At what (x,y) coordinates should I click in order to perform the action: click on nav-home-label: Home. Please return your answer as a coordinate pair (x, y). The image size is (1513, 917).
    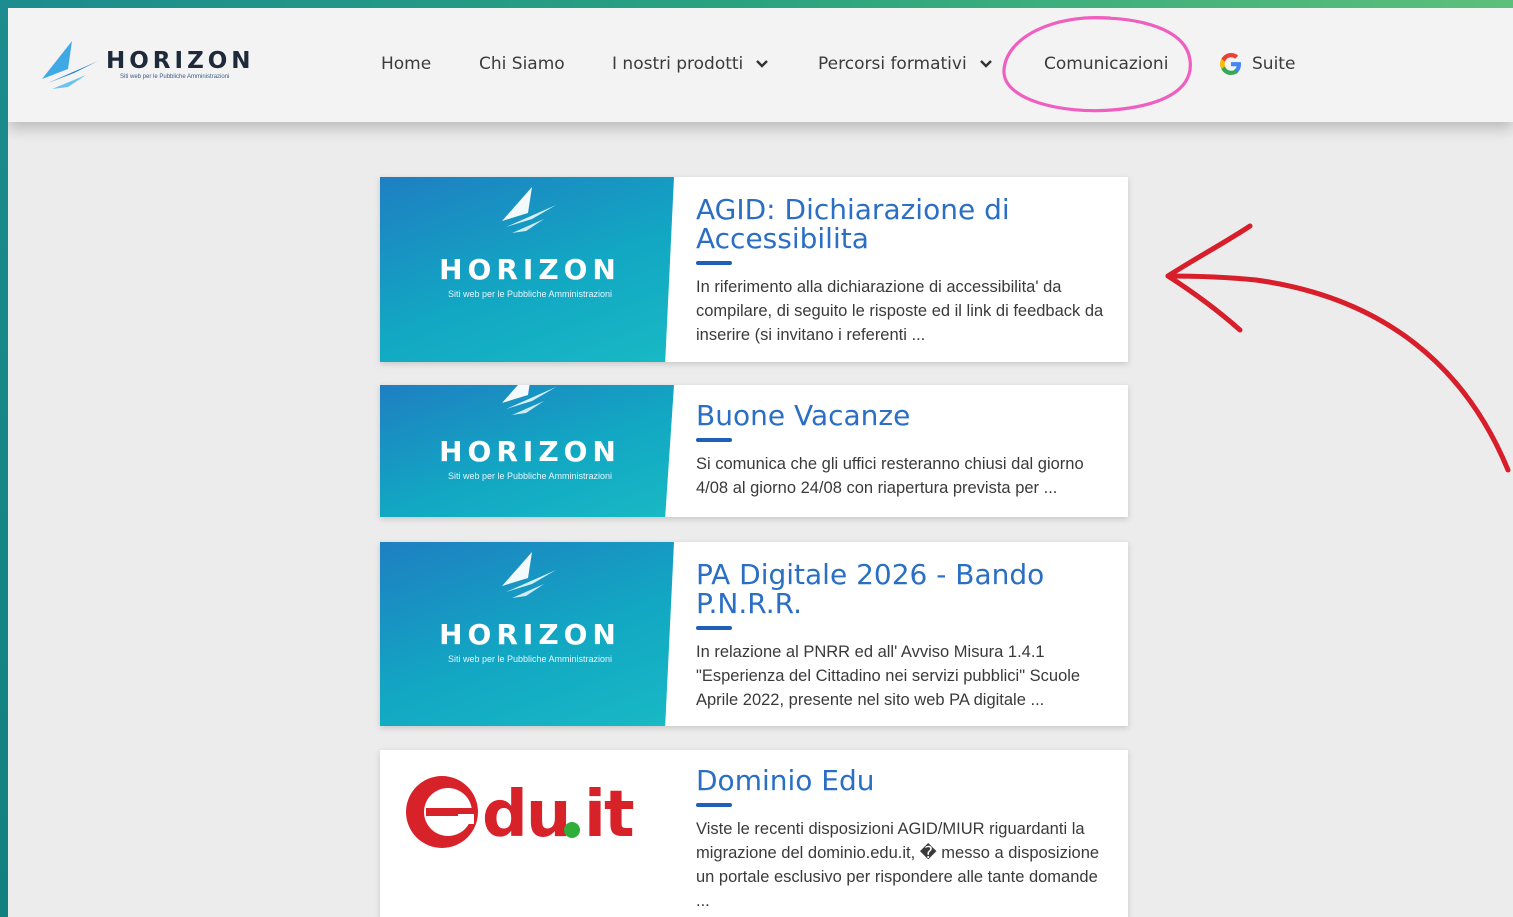
    Looking at the image, I should click on (406, 64).